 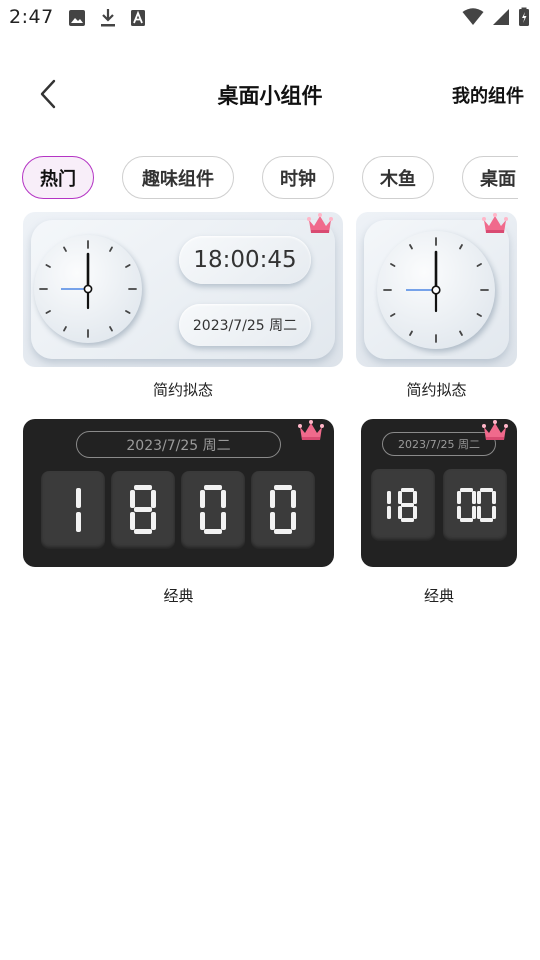 I want to click on a-box-icon, so click(x=138, y=18).